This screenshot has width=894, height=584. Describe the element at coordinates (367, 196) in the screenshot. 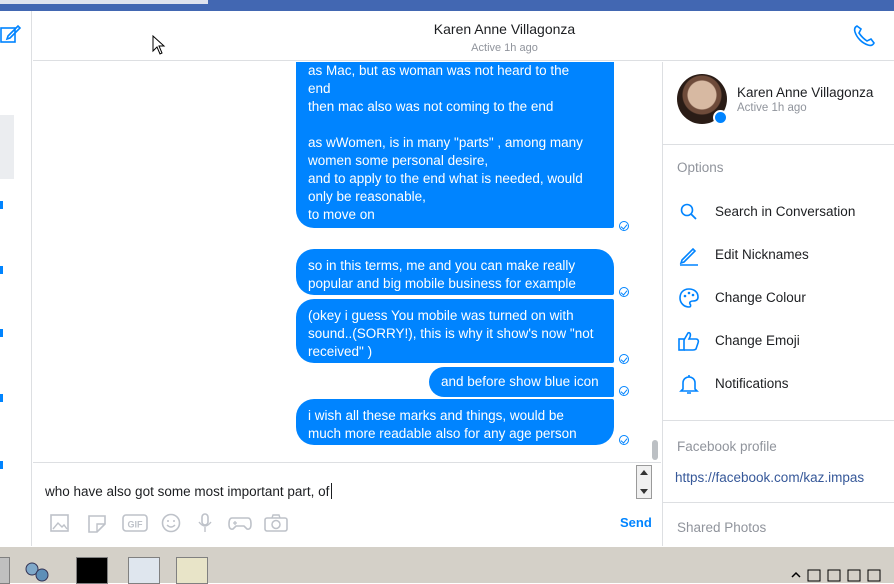

I see `message-line: only be reasonable,` at that location.